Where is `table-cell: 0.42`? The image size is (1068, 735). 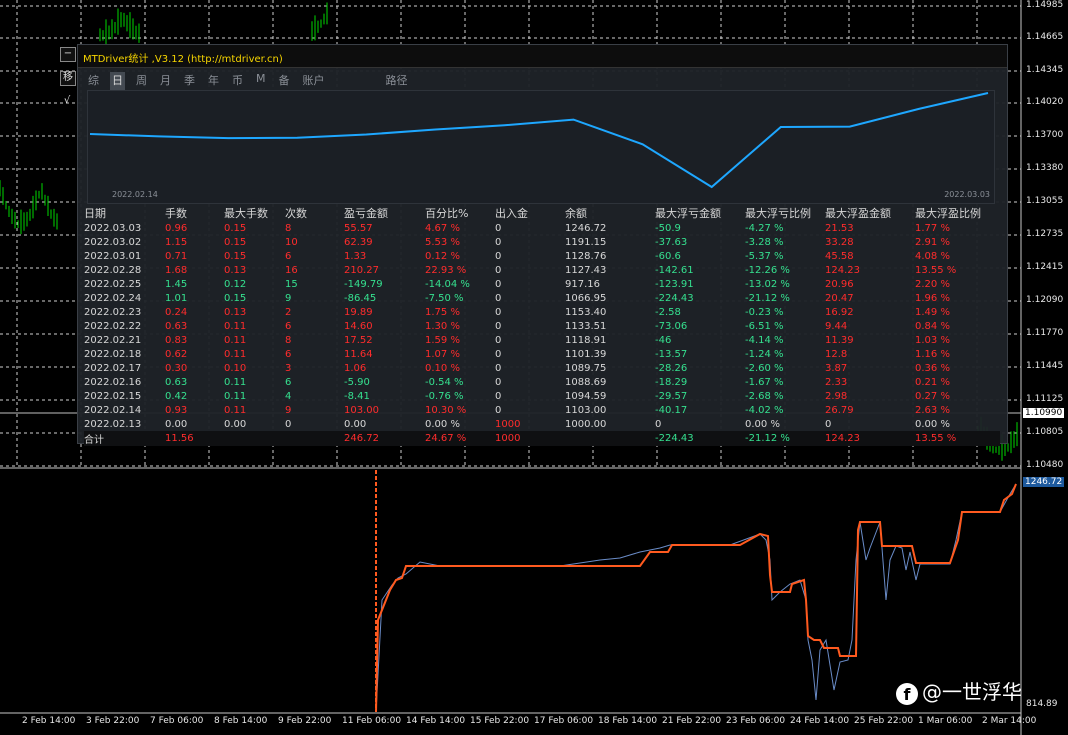
table-cell: 0.42 is located at coordinates (176, 396).